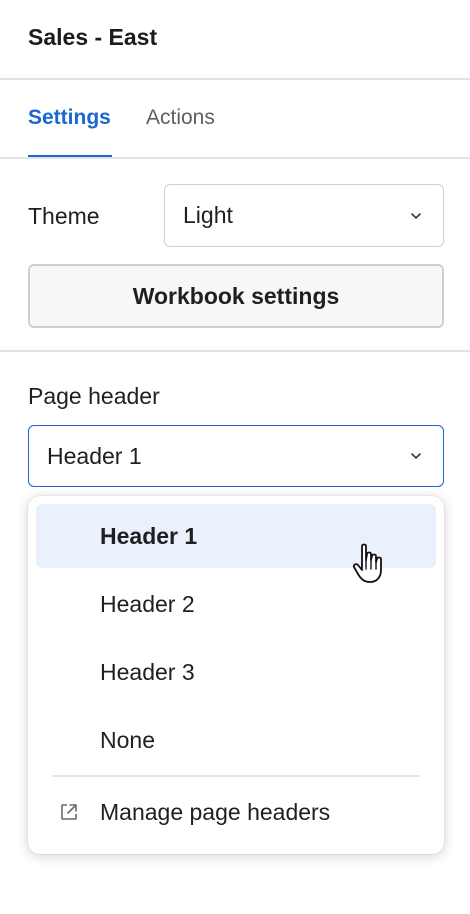  What do you see at coordinates (304, 215) in the screenshot?
I see `theme-select: Light` at bounding box center [304, 215].